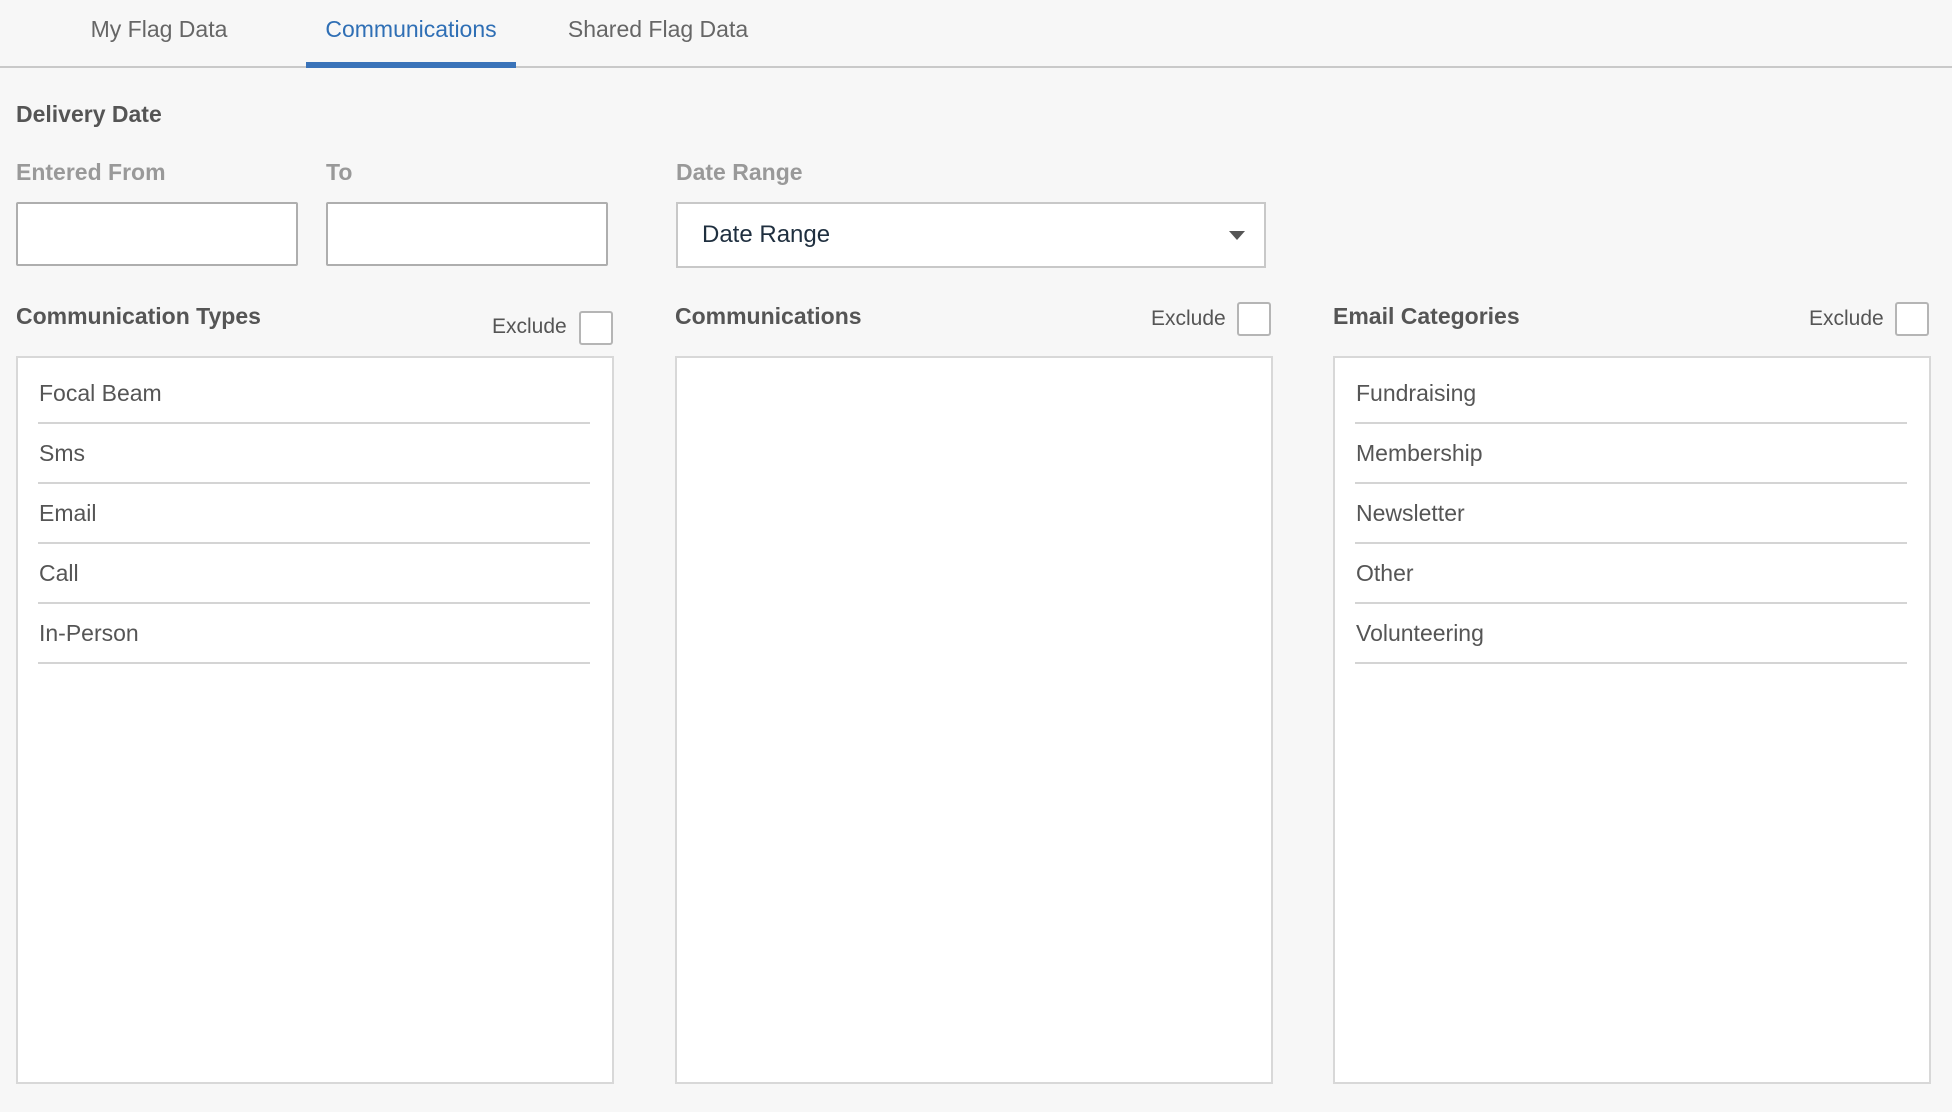  What do you see at coordinates (658, 33) in the screenshot?
I see `tab-shared-flag-data: Shared Flag Data` at bounding box center [658, 33].